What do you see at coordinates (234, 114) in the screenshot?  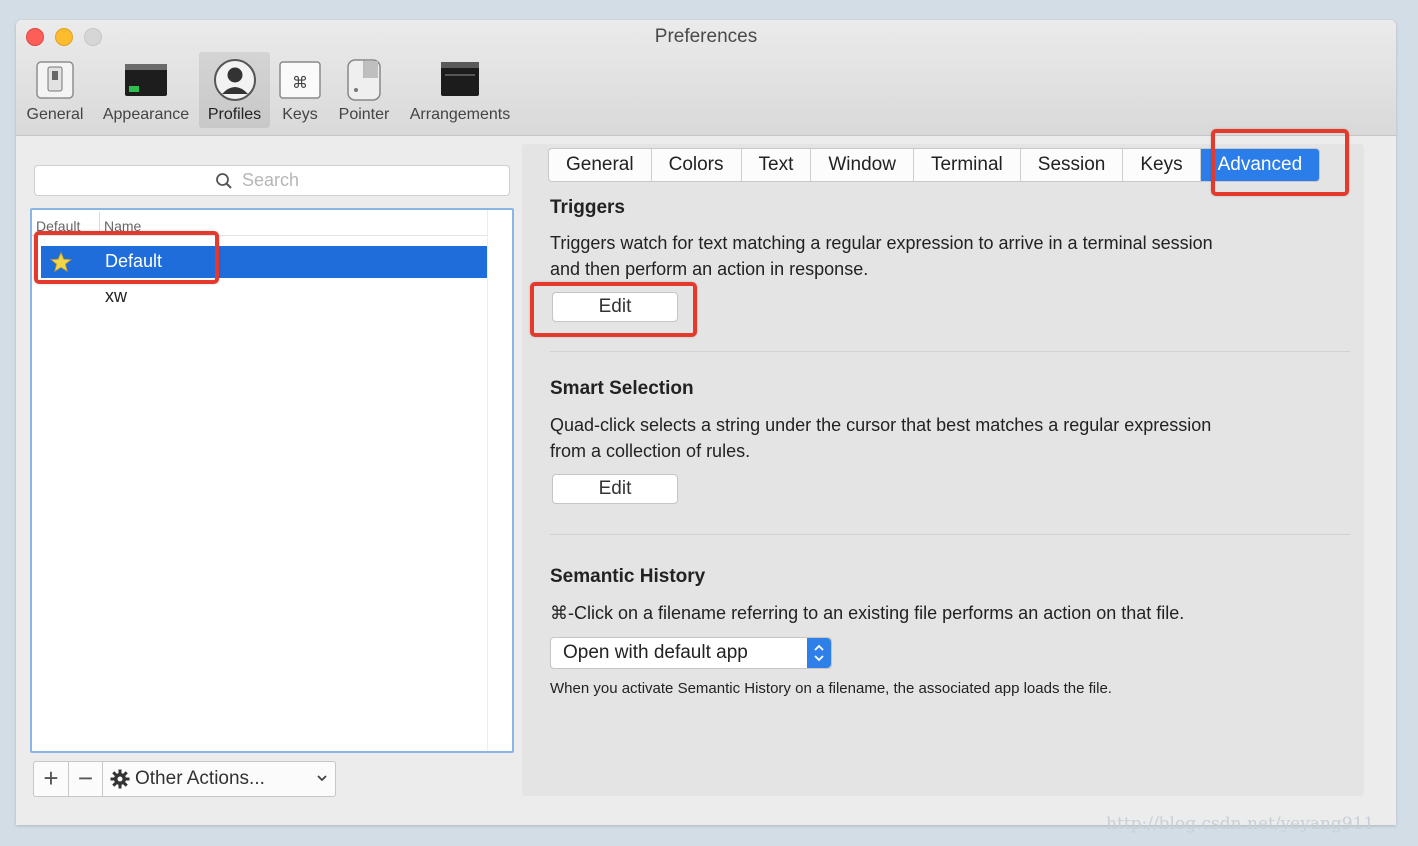 I see `toolbar-profiles-label: Profiles` at bounding box center [234, 114].